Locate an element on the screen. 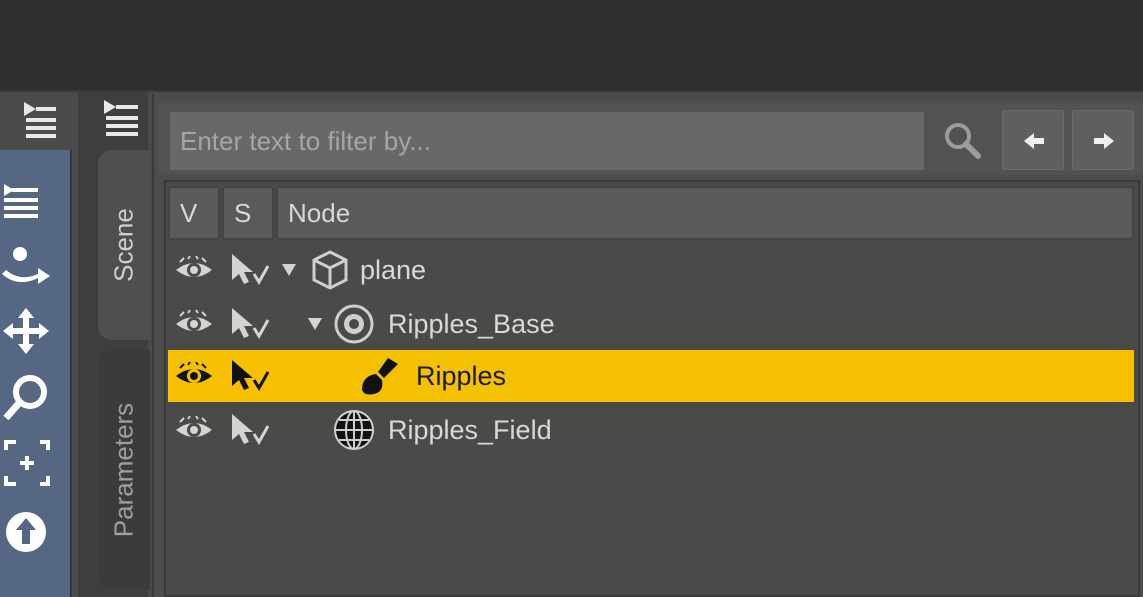  tool-menu-icon is located at coordinates (28, 200).